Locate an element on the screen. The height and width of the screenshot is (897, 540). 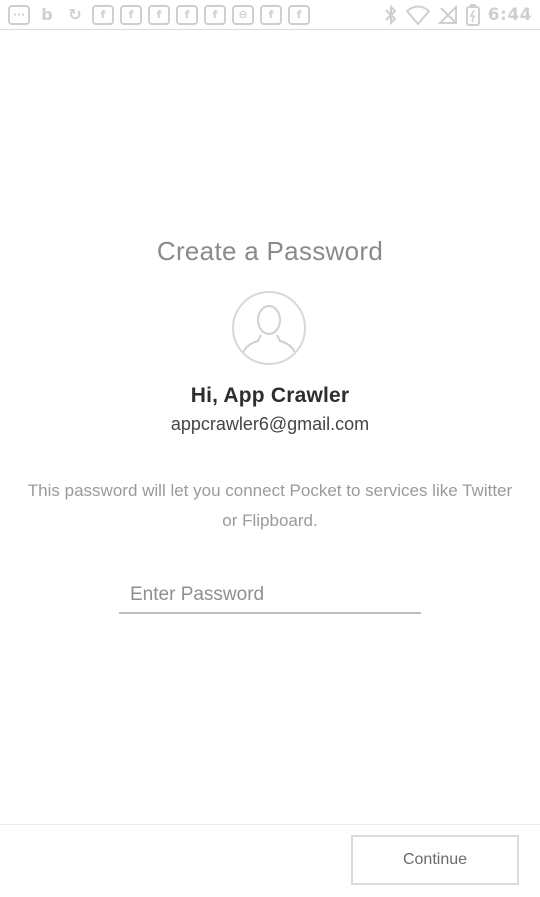
greeting: Hi, App Crawler is located at coordinates (270, 395).